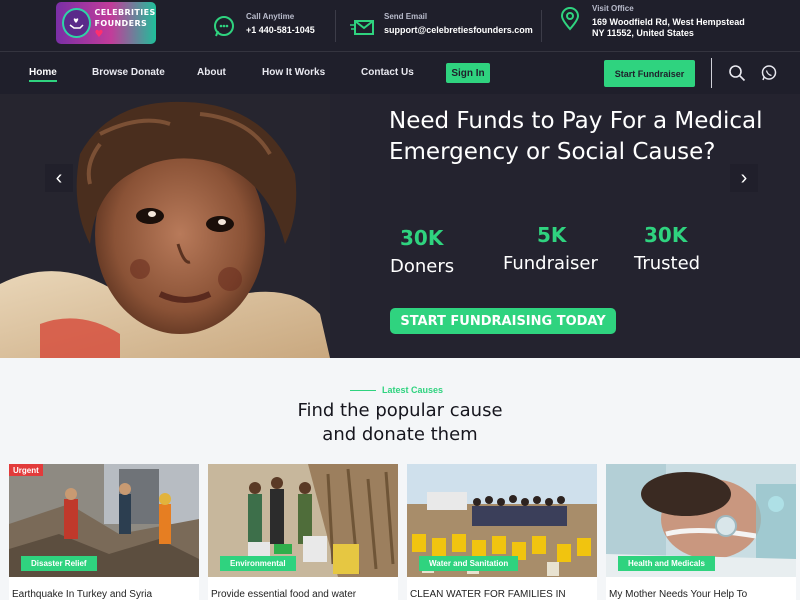 The image size is (800, 600). I want to click on carousel-prev-button: ‹, so click(59, 178).